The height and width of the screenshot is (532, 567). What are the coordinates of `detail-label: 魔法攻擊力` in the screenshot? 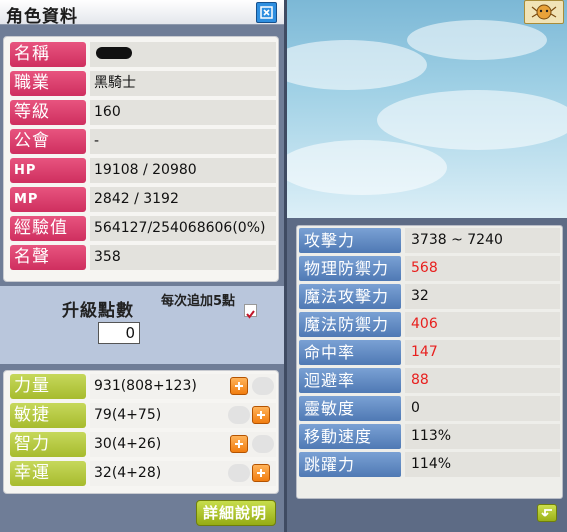 It's located at (350, 296).